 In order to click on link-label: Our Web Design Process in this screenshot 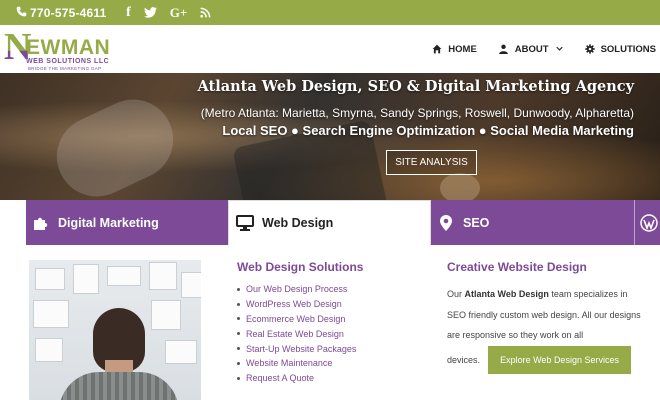, I will do `click(297, 289)`.